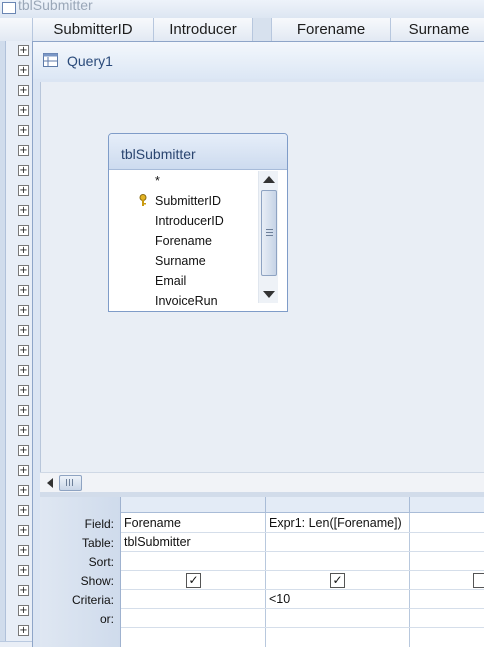  I want to click on column-header-surname: Surname, so click(437, 29).